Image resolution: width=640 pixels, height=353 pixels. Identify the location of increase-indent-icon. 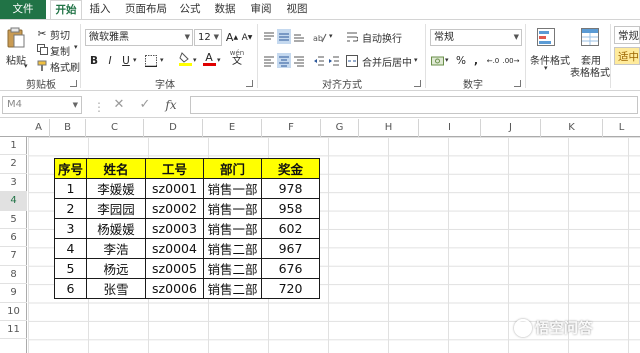
(334, 60).